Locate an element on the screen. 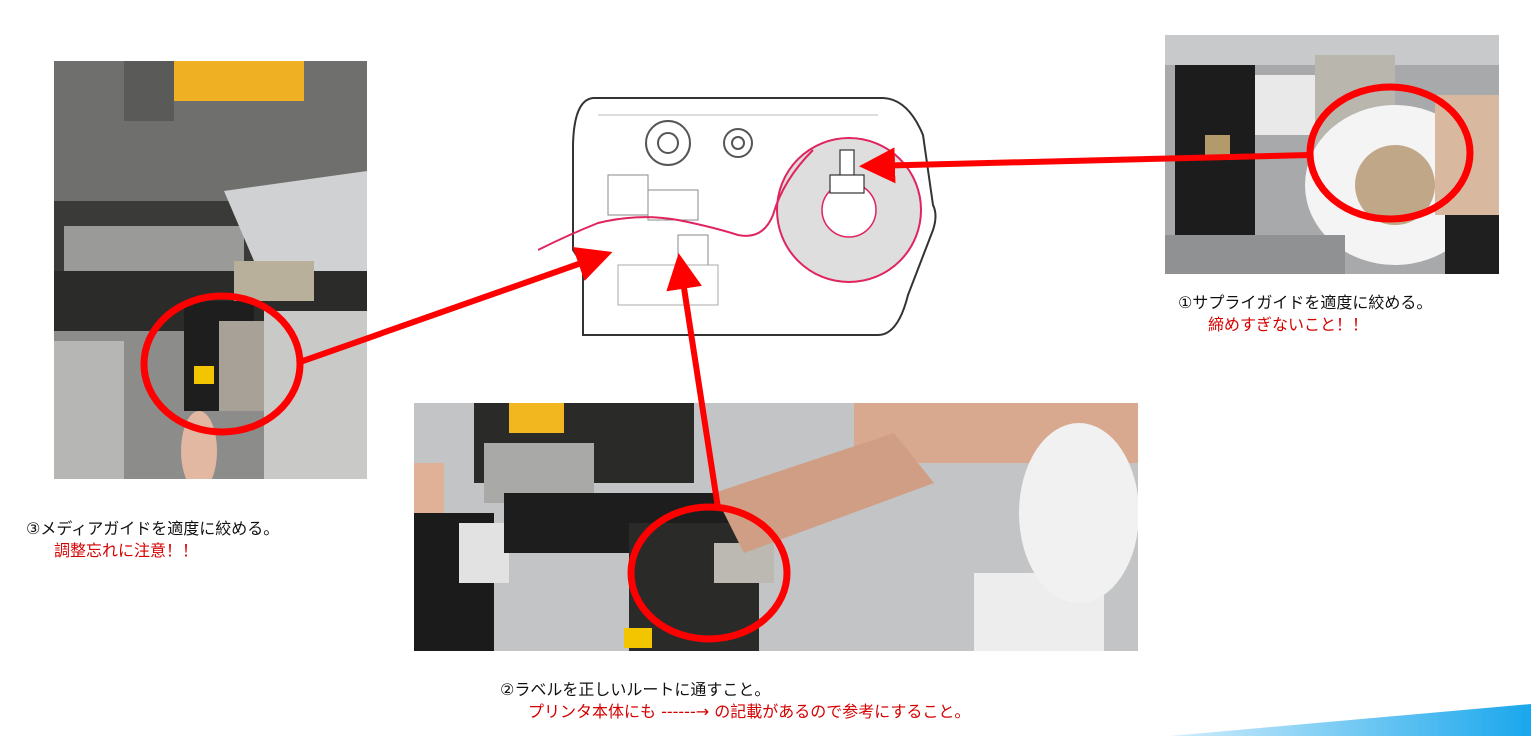 The width and height of the screenshot is (1531, 736). step1-note: 締めすぎないこと！！ is located at coordinates (1288, 324).